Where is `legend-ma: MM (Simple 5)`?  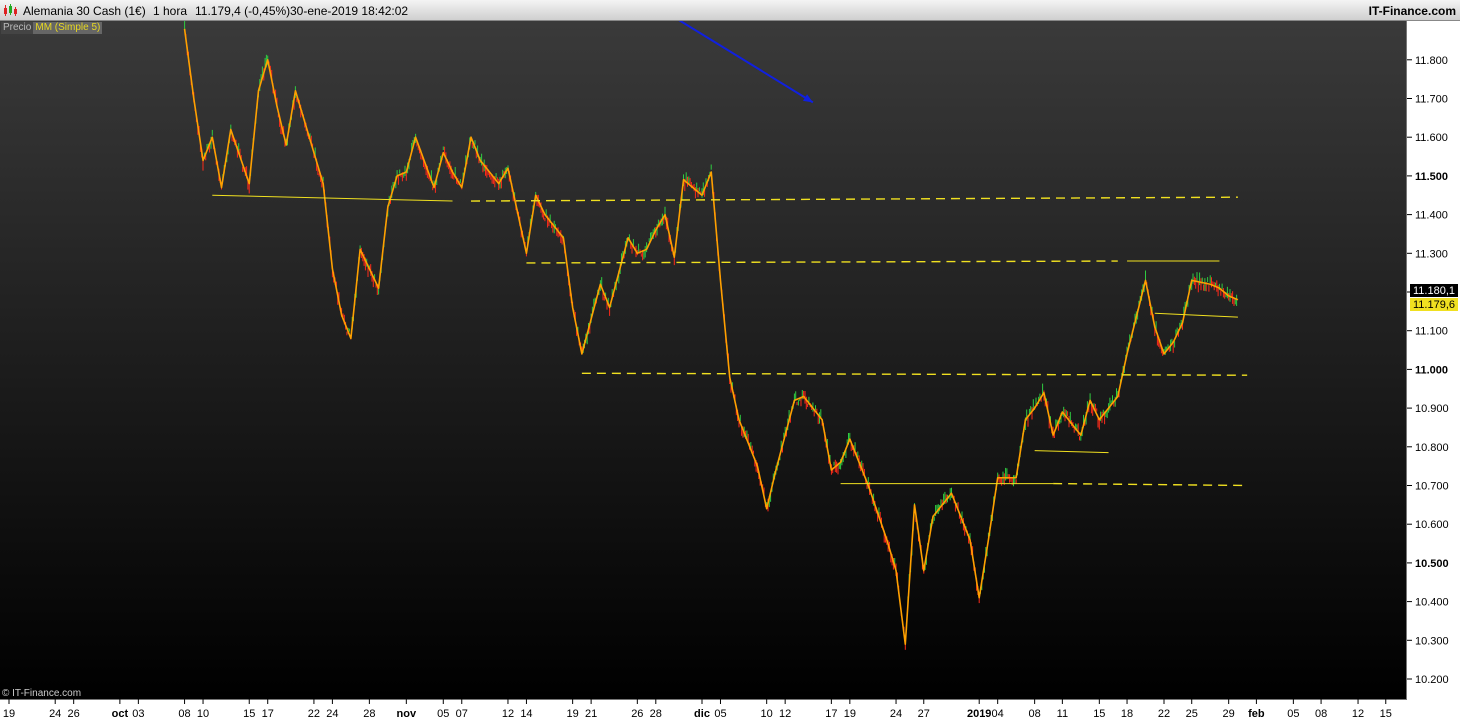 legend-ma: MM (Simple 5) is located at coordinates (68, 28).